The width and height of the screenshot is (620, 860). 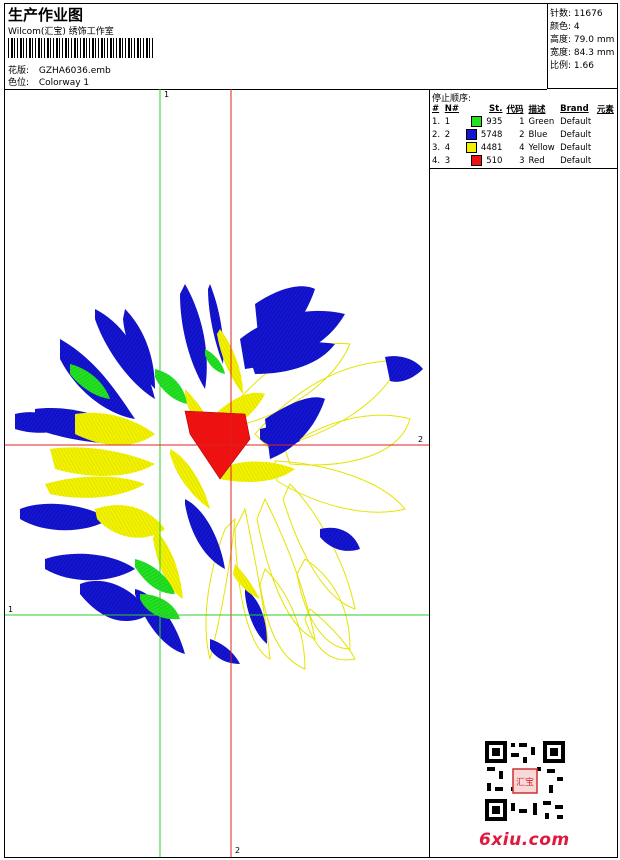 I want to click on spec-label: 比例:, so click(x=561, y=66).